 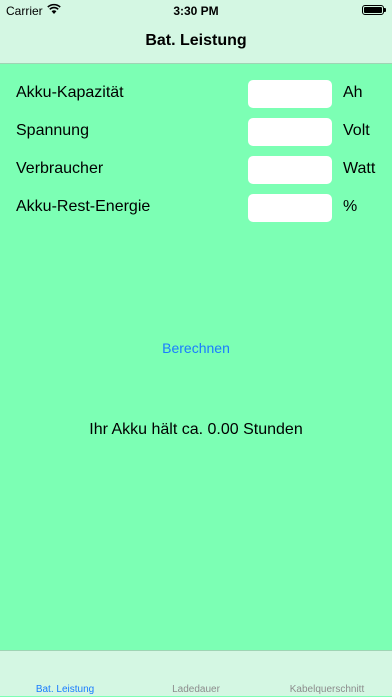 What do you see at coordinates (70, 92) in the screenshot?
I see `capacity-label: Akku-Kapazität` at bounding box center [70, 92].